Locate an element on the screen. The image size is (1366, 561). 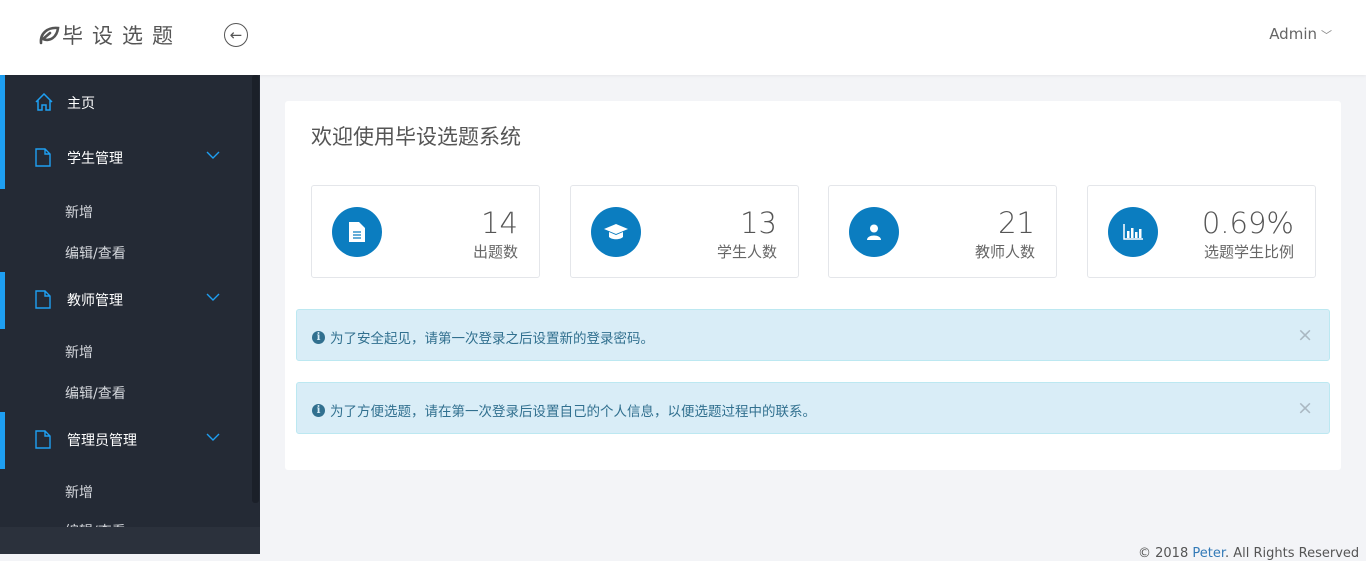
stat-teachers: 21 教师人数 is located at coordinates (942, 231).